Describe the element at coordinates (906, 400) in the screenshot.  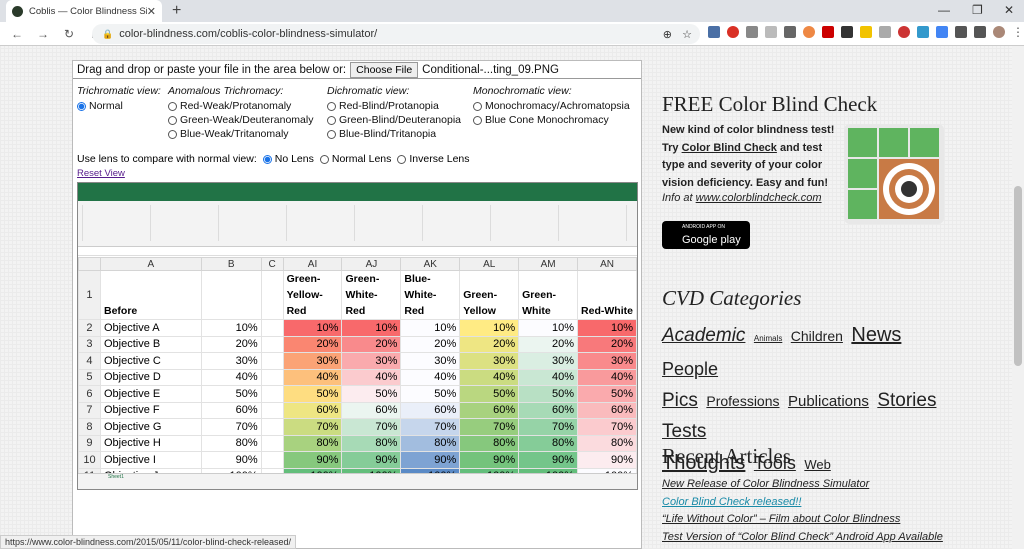
I see `category-link: Stories` at that location.